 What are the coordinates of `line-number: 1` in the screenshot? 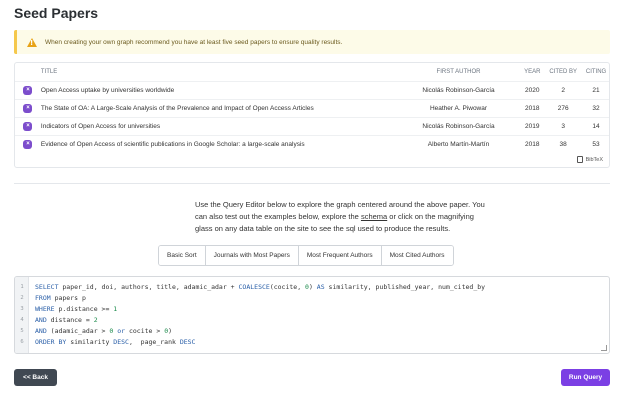 It's located at (22, 287).